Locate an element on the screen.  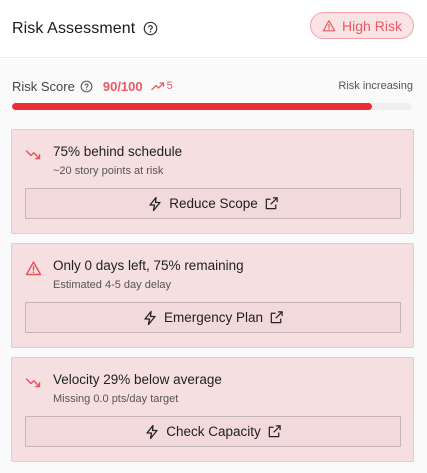
check-capacity-button: Check Capacity is located at coordinates (213, 431).